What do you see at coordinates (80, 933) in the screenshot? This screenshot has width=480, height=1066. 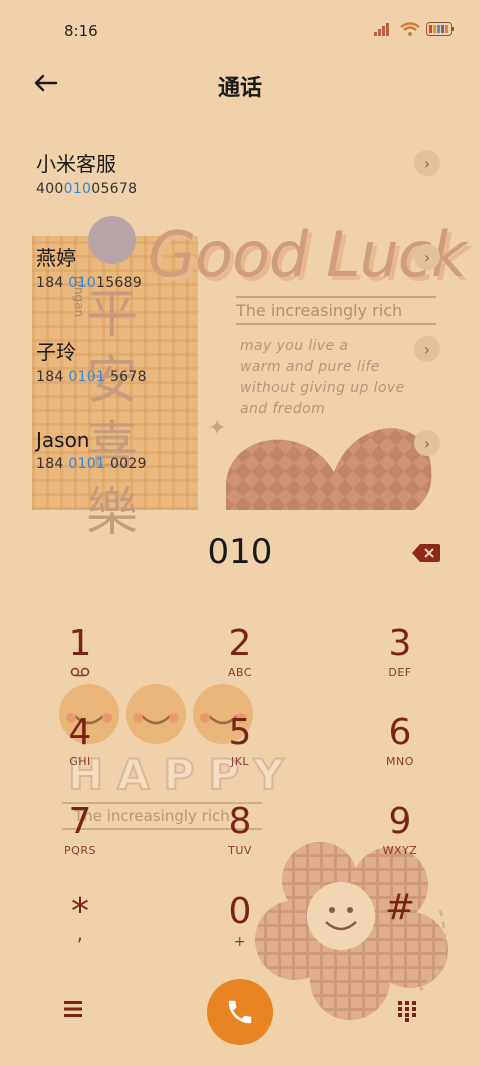 I see `key-letters: ,` at bounding box center [80, 933].